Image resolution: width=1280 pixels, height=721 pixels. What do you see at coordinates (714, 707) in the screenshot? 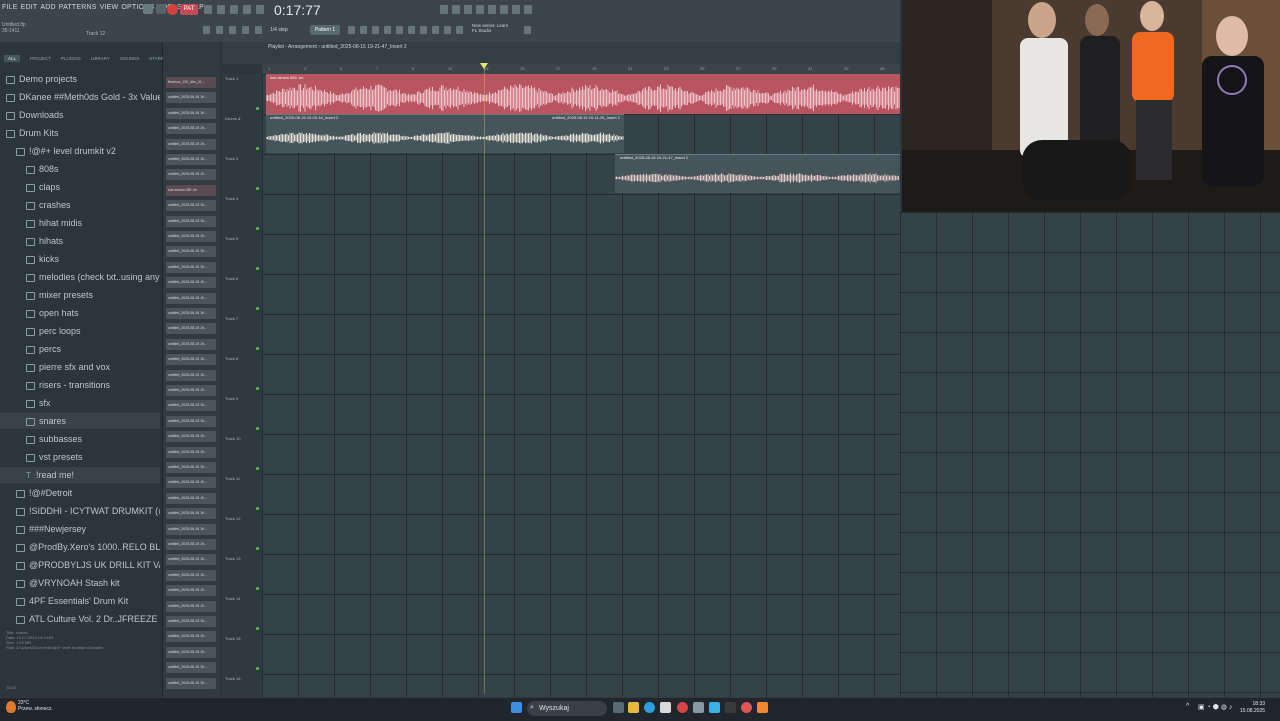
I see `vscode-icon` at bounding box center [714, 707].